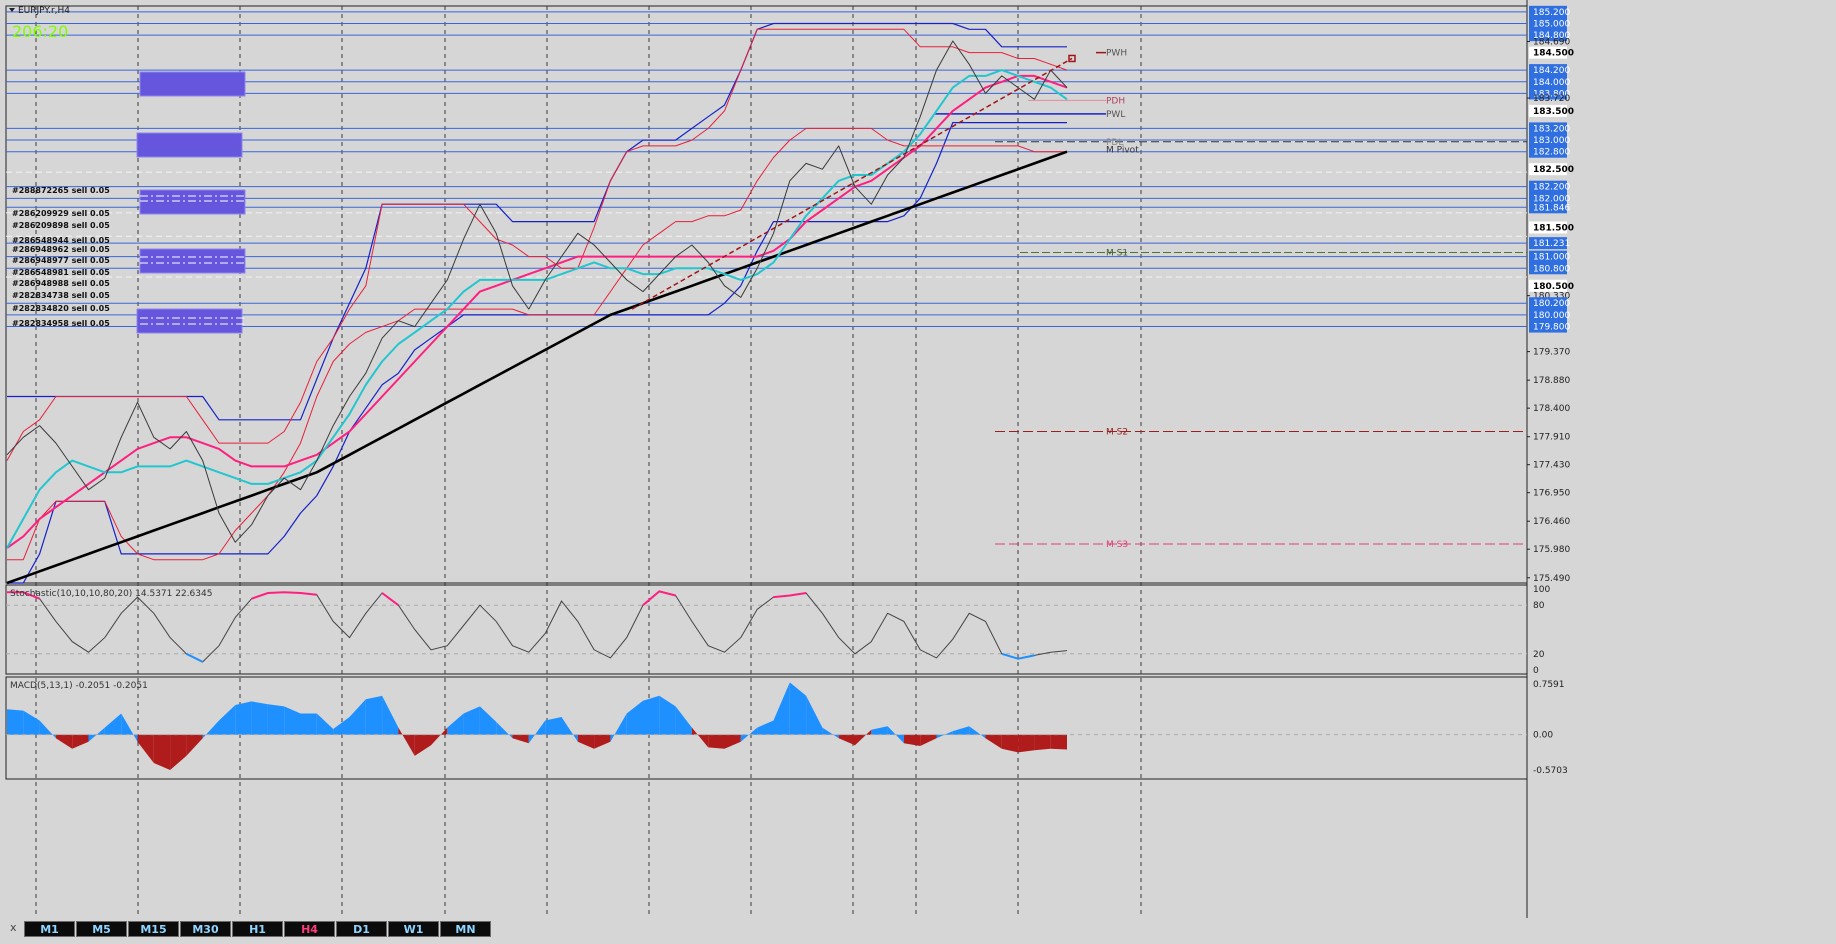  I want to click on timeframe-button-d1: D1, so click(361, 929).